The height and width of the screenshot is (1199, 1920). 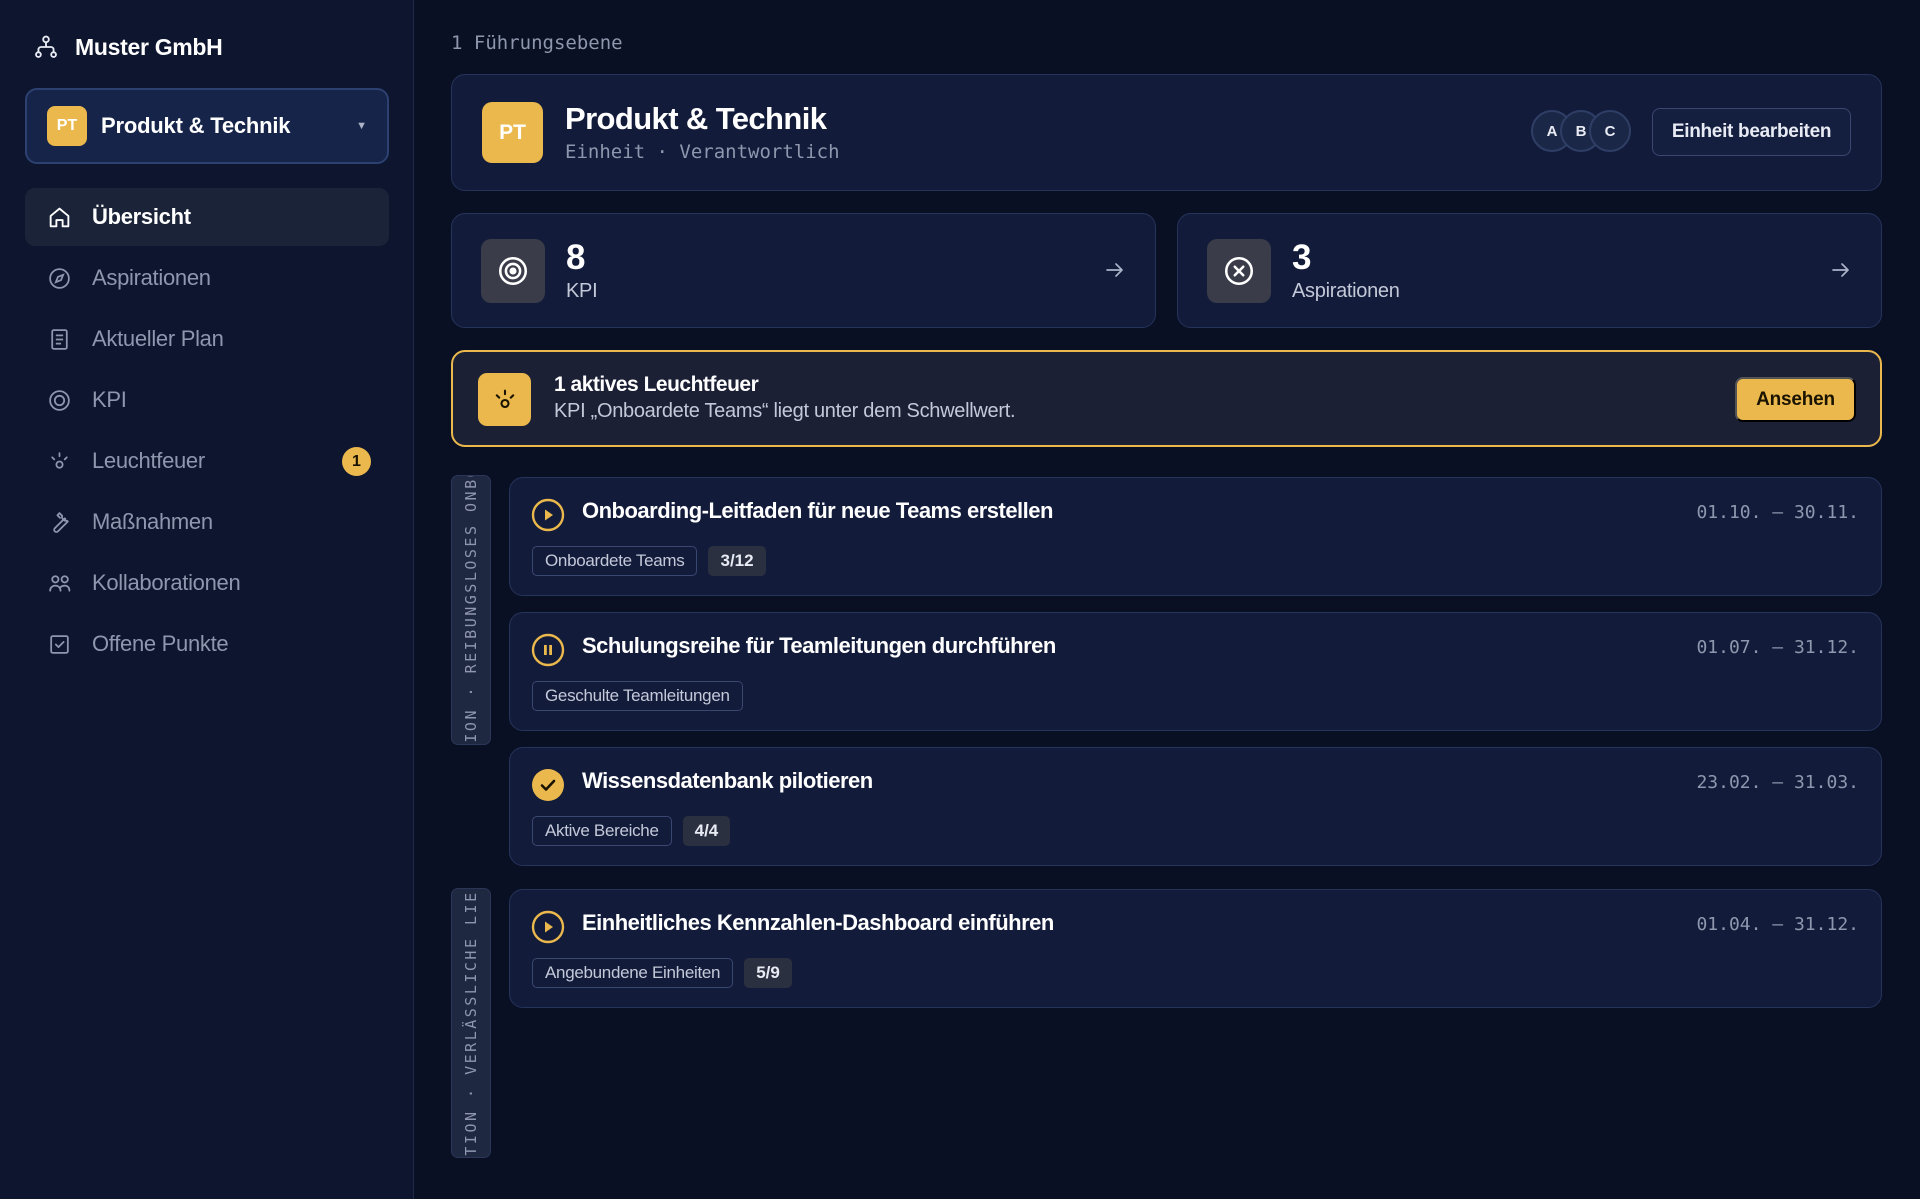 I want to click on page-subtitle: Einheit · Verantwortlich, so click(x=702, y=152).